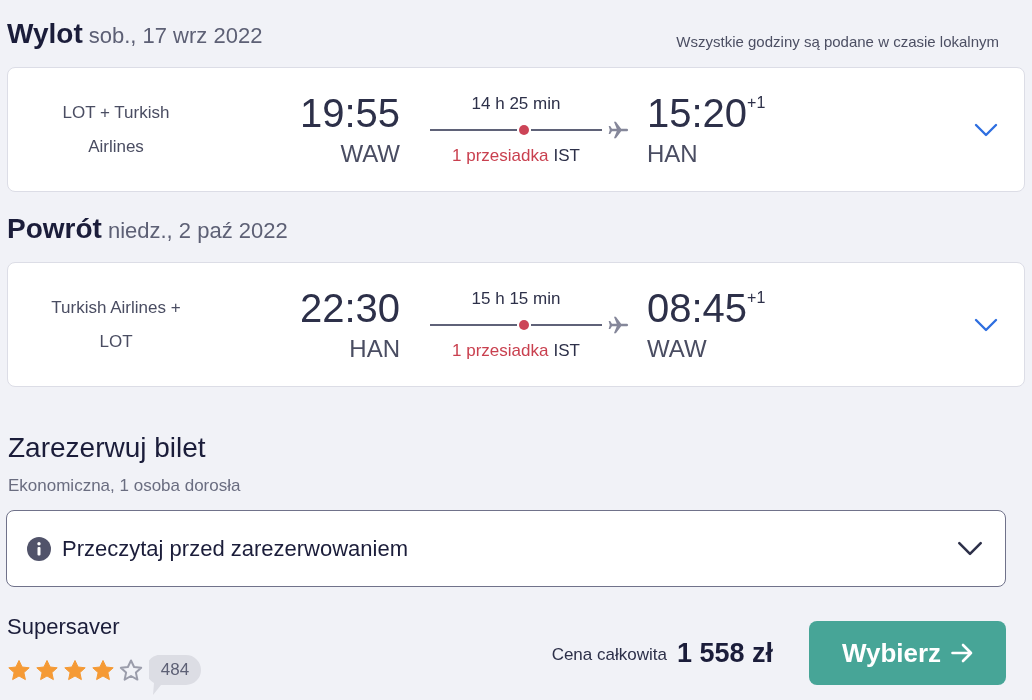 The width and height of the screenshot is (1032, 700). I want to click on notice-label: Przeczytaj przed zarezerwowaniem, so click(236, 549).